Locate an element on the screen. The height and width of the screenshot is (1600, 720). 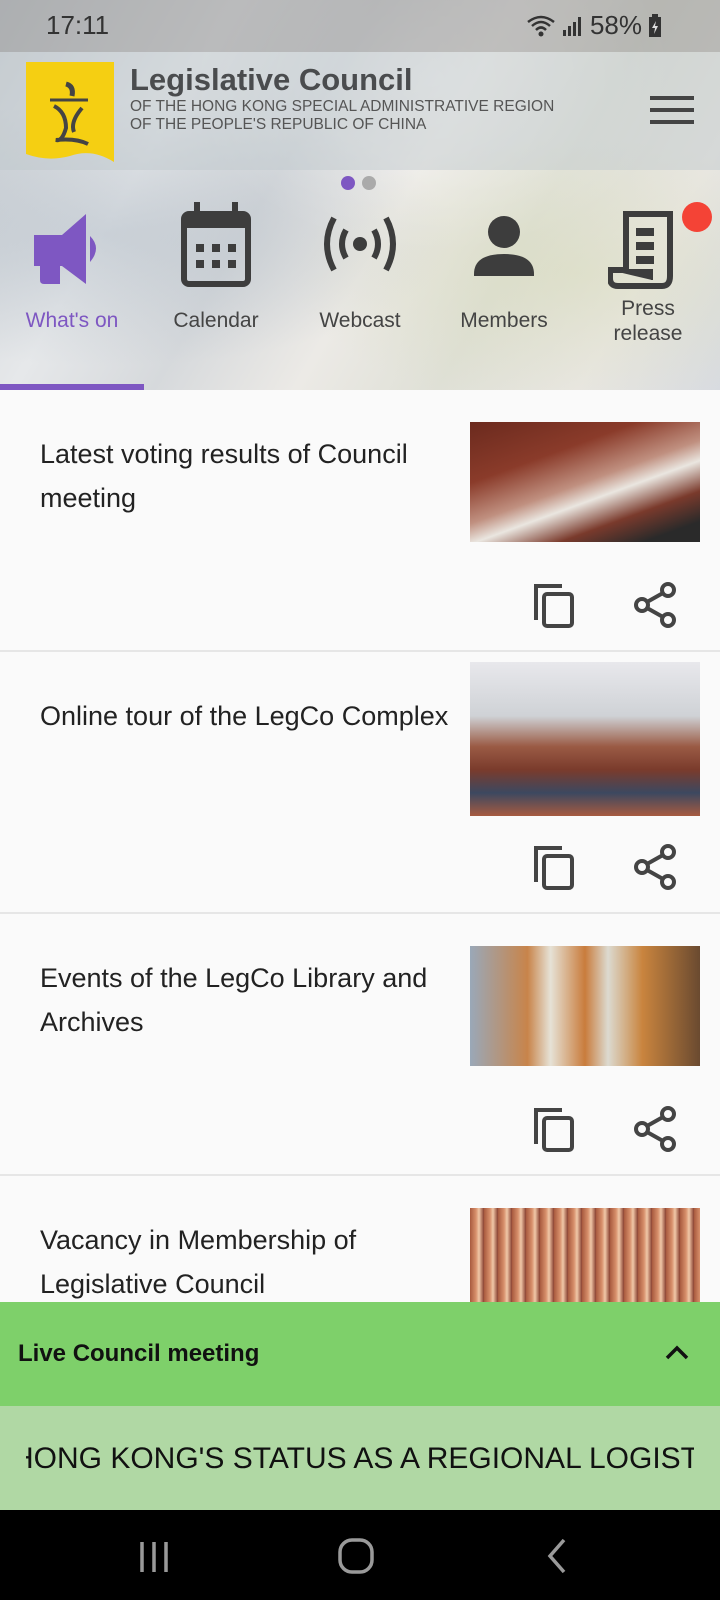
nav-webcast: Webcast is located at coordinates (360, 290).